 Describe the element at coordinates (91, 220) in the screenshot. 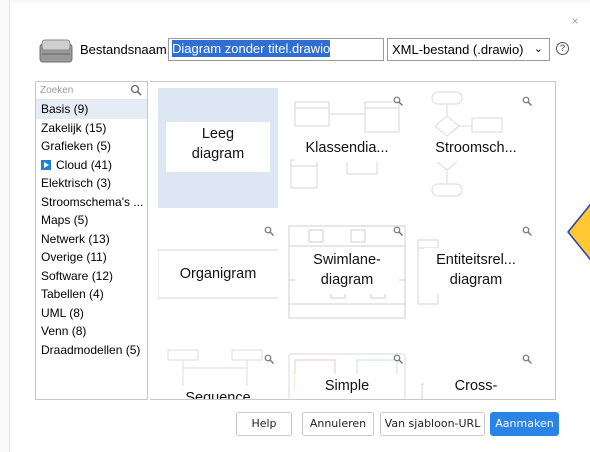

I see `category-maps: Maps (5)` at that location.